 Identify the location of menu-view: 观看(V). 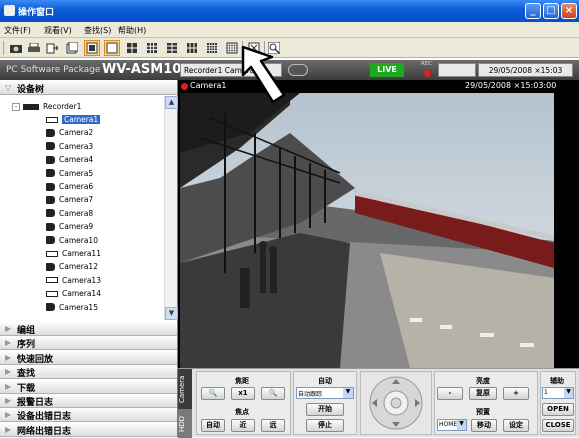
(58, 30).